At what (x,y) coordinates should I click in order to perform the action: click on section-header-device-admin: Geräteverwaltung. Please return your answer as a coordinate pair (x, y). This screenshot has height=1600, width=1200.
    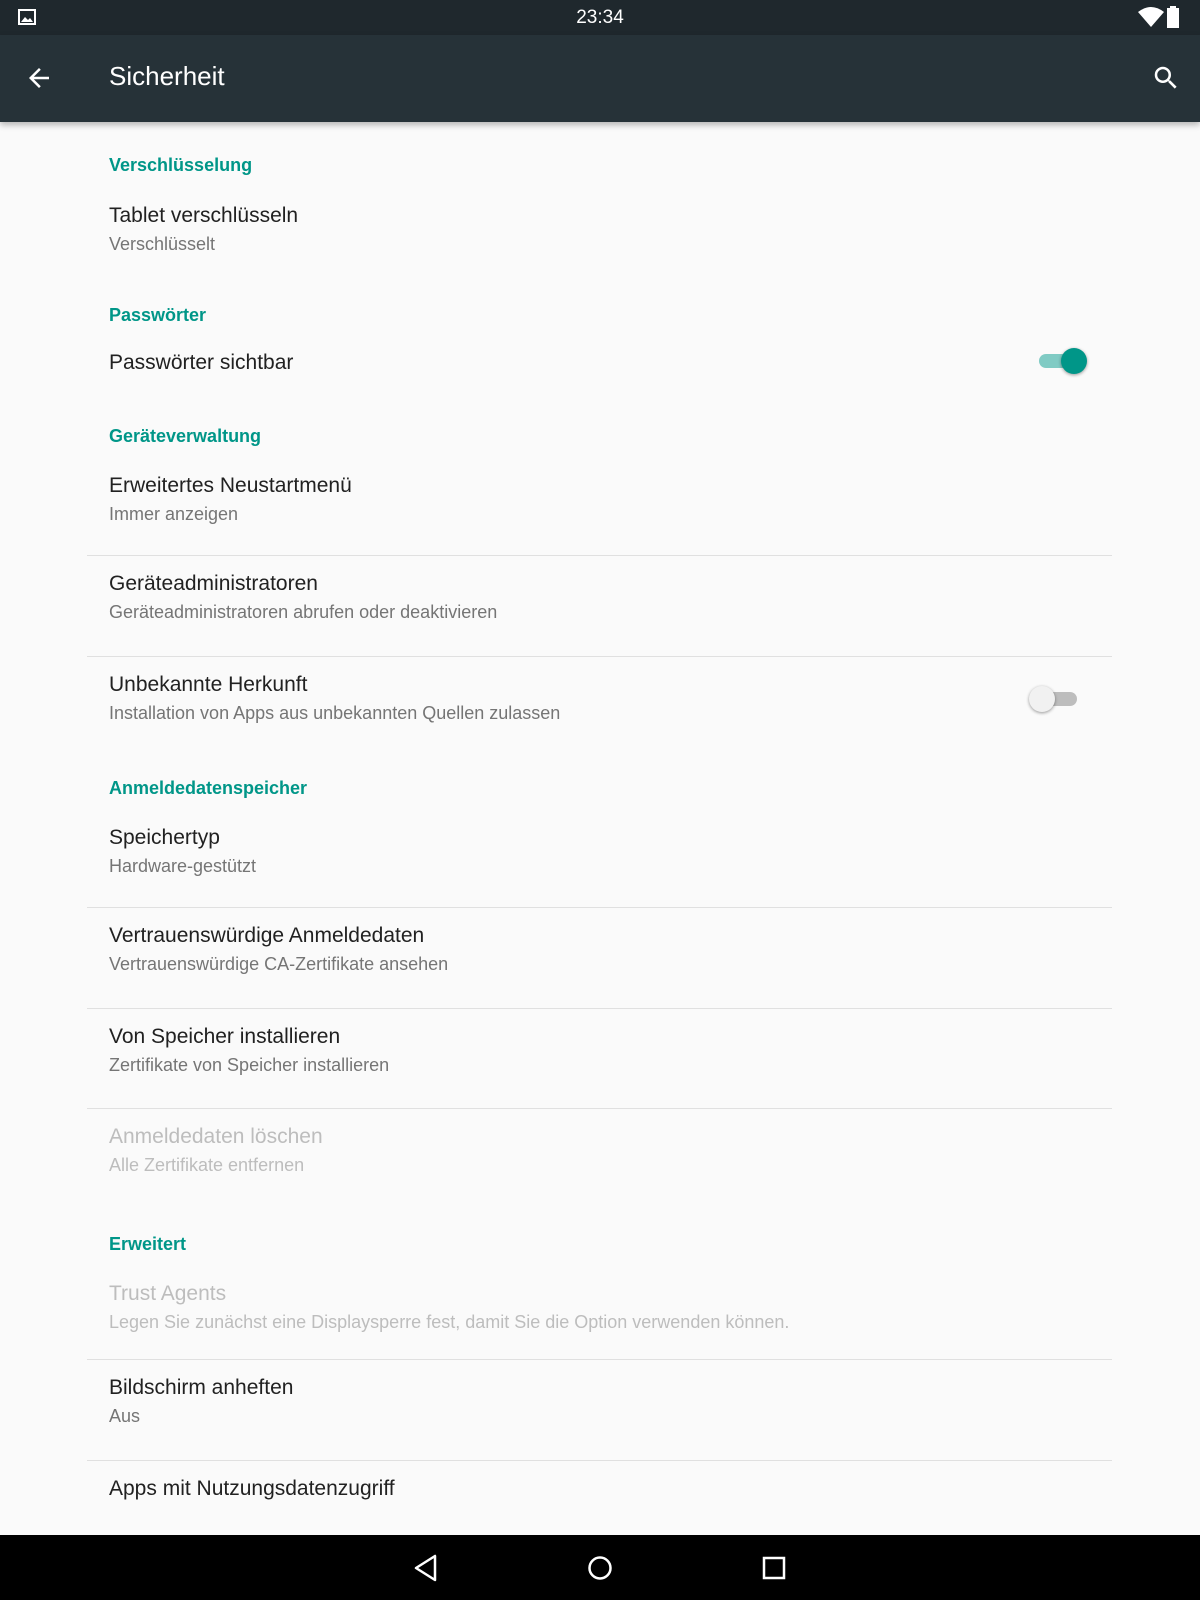
    Looking at the image, I should click on (185, 436).